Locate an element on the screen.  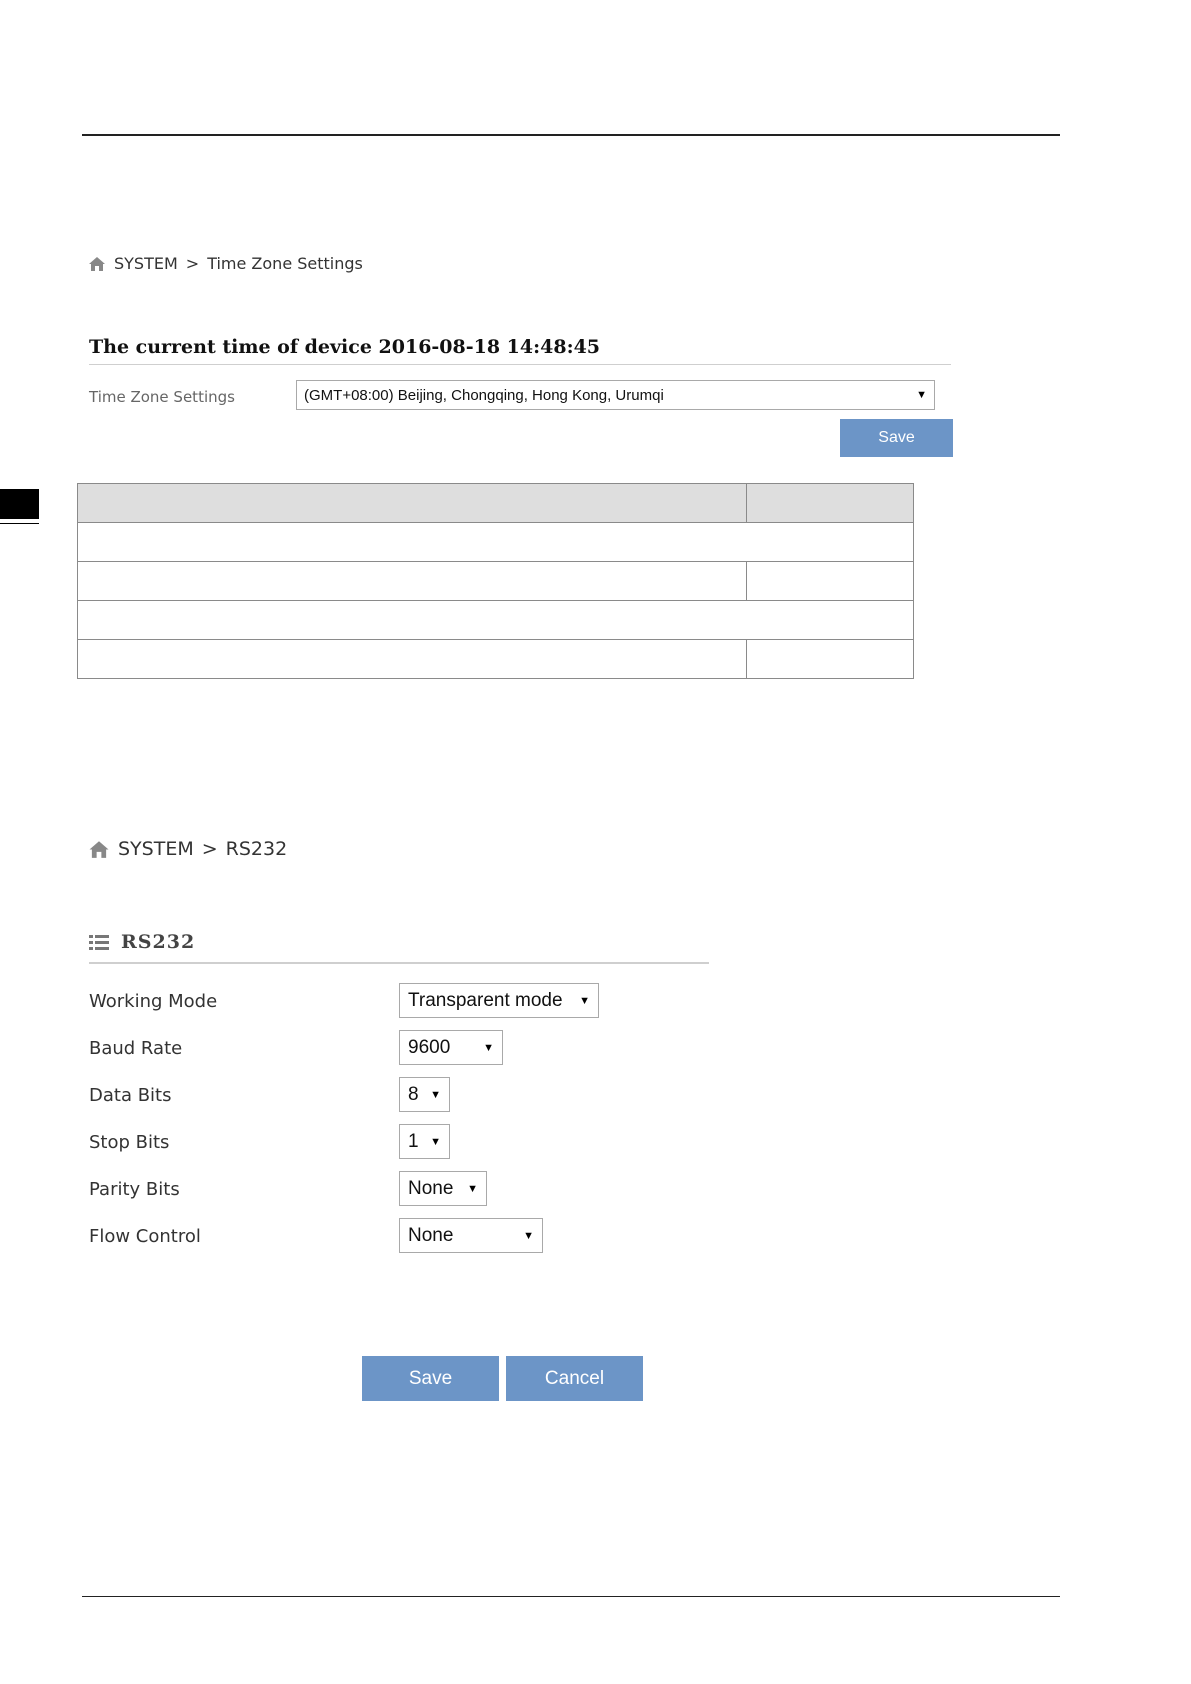
empty-parameter-table is located at coordinates (495, 581).